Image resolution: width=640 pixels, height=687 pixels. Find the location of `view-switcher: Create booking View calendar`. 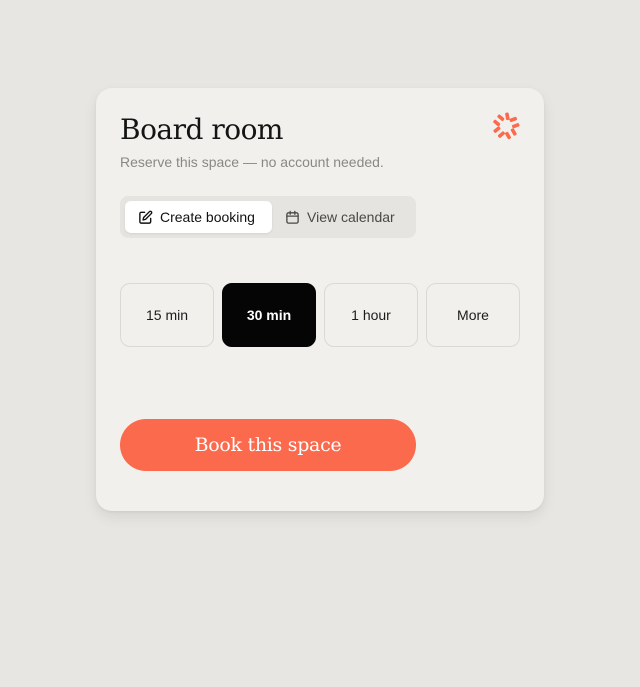

view-switcher: Create booking View calendar is located at coordinates (268, 217).